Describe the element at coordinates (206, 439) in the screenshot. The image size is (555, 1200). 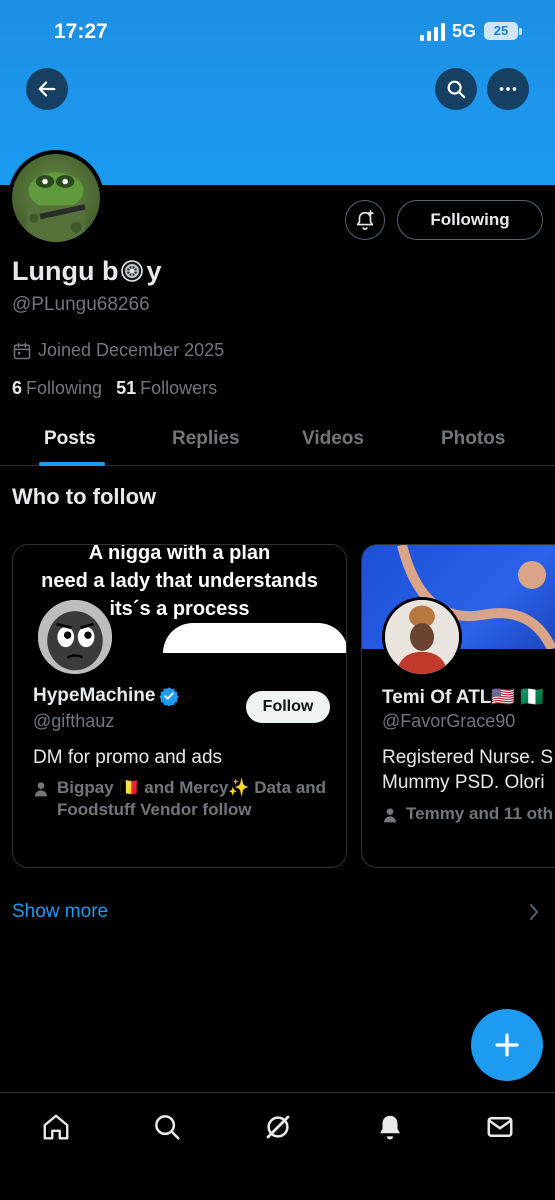
I see `tab-replies: Replies` at that location.